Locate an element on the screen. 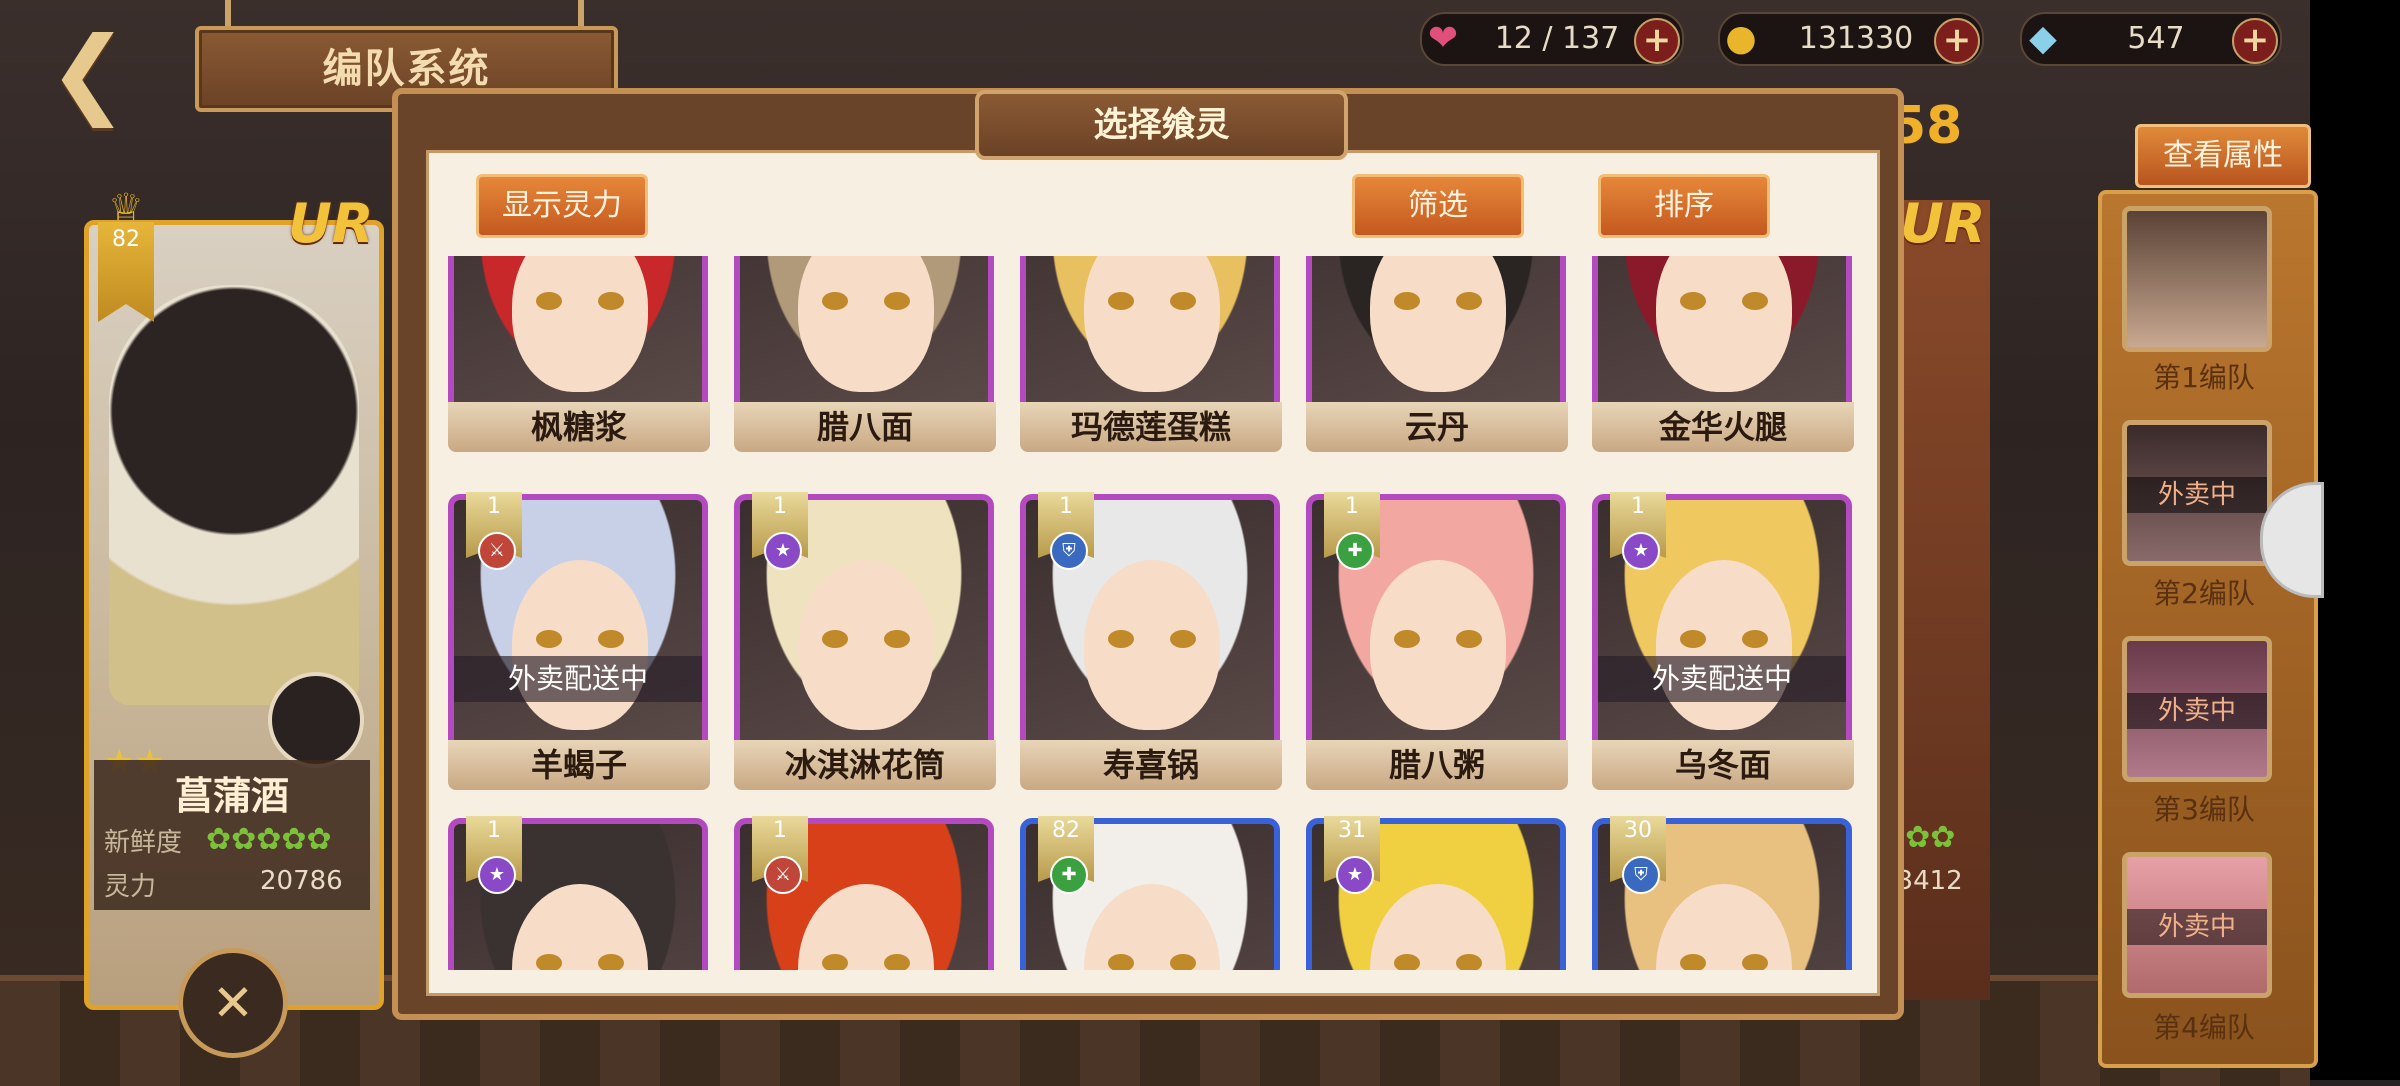 This screenshot has height=1086, width=2400. character-name: 乌冬面 is located at coordinates (1723, 765).